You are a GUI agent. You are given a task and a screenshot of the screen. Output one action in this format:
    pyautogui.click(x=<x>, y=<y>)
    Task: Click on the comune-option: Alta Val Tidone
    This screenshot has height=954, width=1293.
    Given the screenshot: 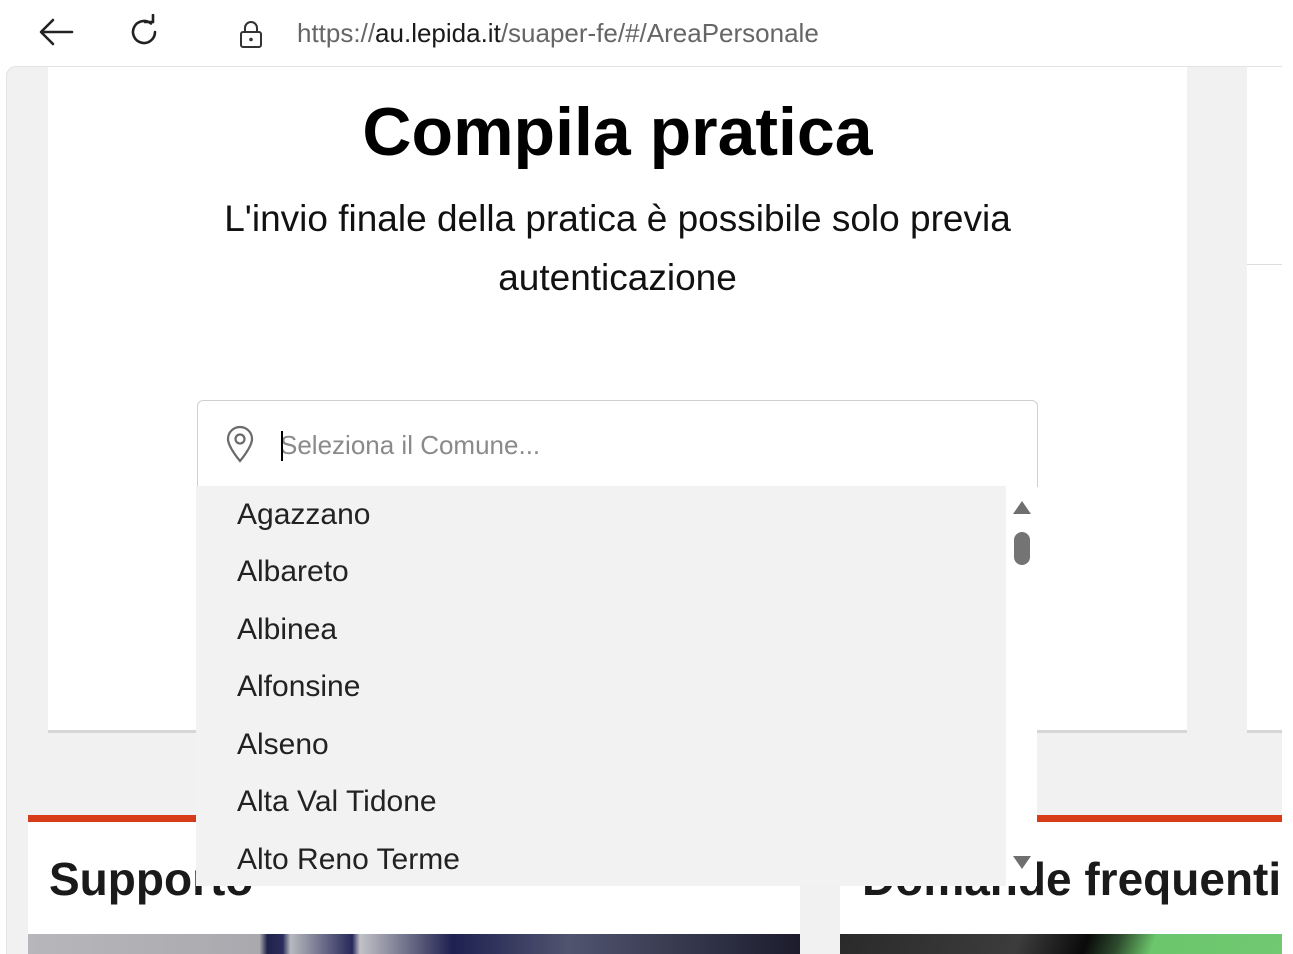 What is the action you would take?
    pyautogui.click(x=601, y=802)
    